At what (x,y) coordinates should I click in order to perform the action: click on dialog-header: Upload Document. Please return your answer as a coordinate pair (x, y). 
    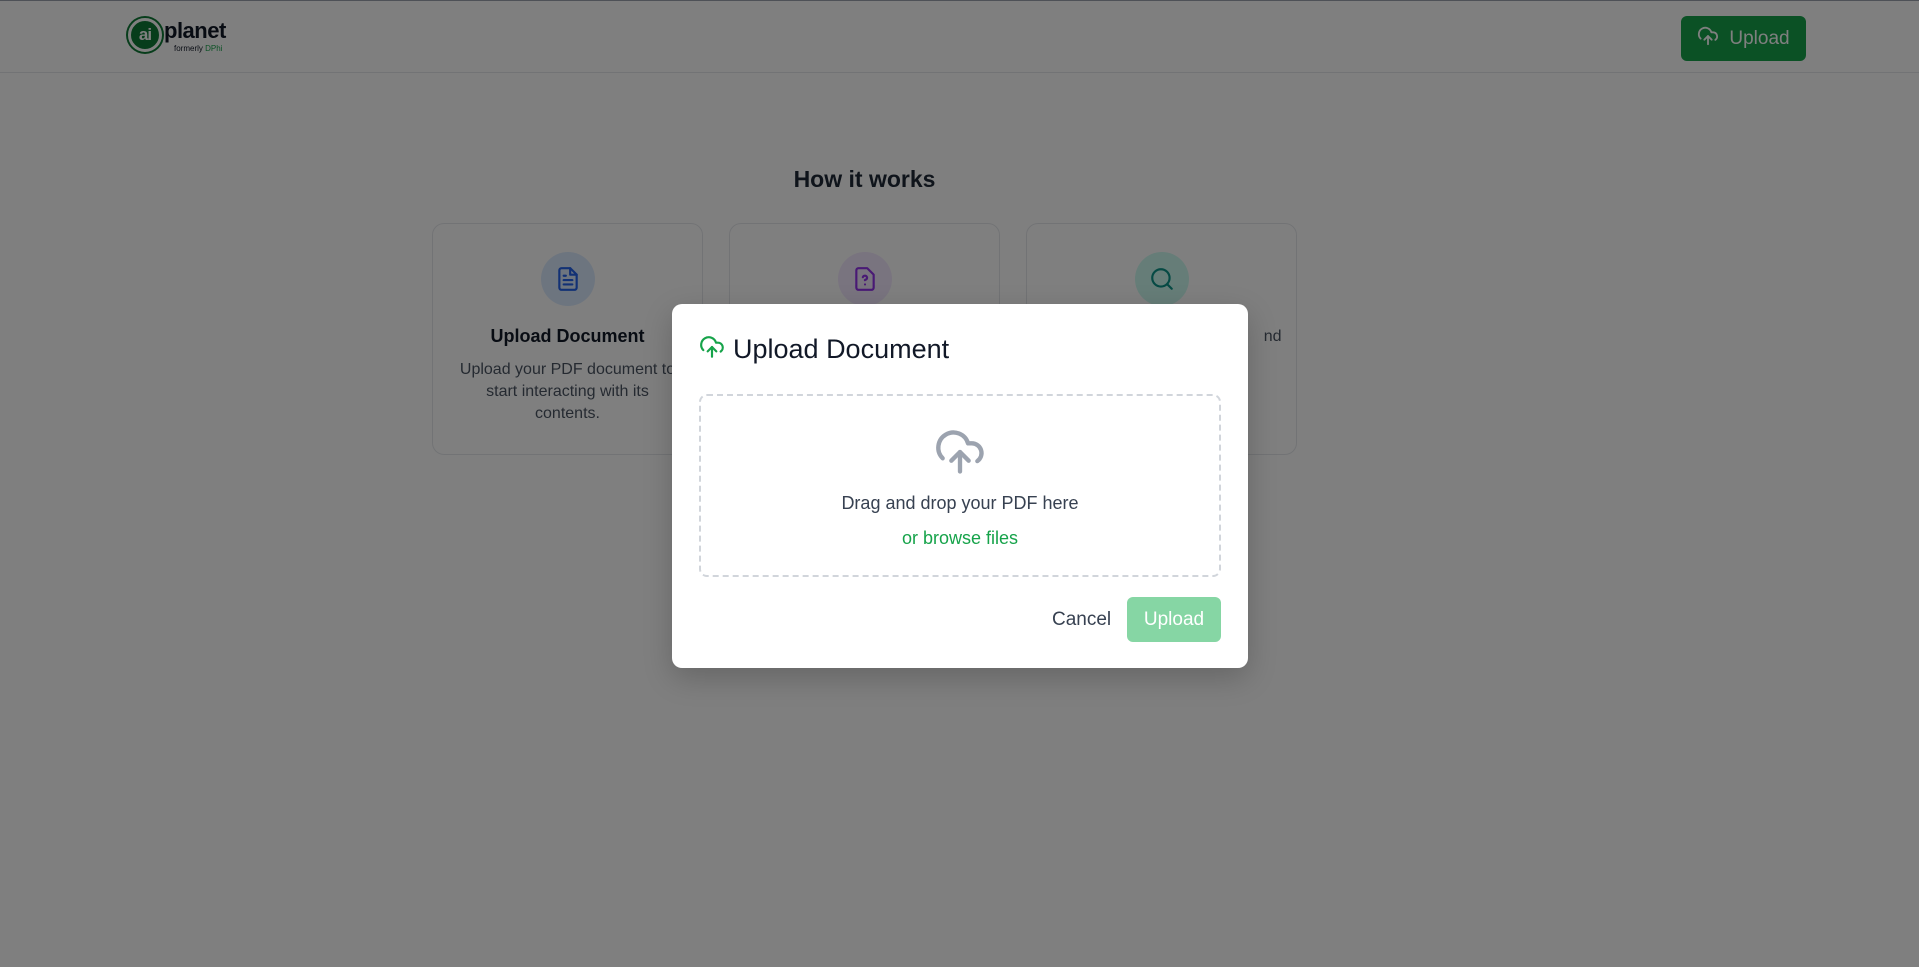
    Looking at the image, I should click on (824, 349).